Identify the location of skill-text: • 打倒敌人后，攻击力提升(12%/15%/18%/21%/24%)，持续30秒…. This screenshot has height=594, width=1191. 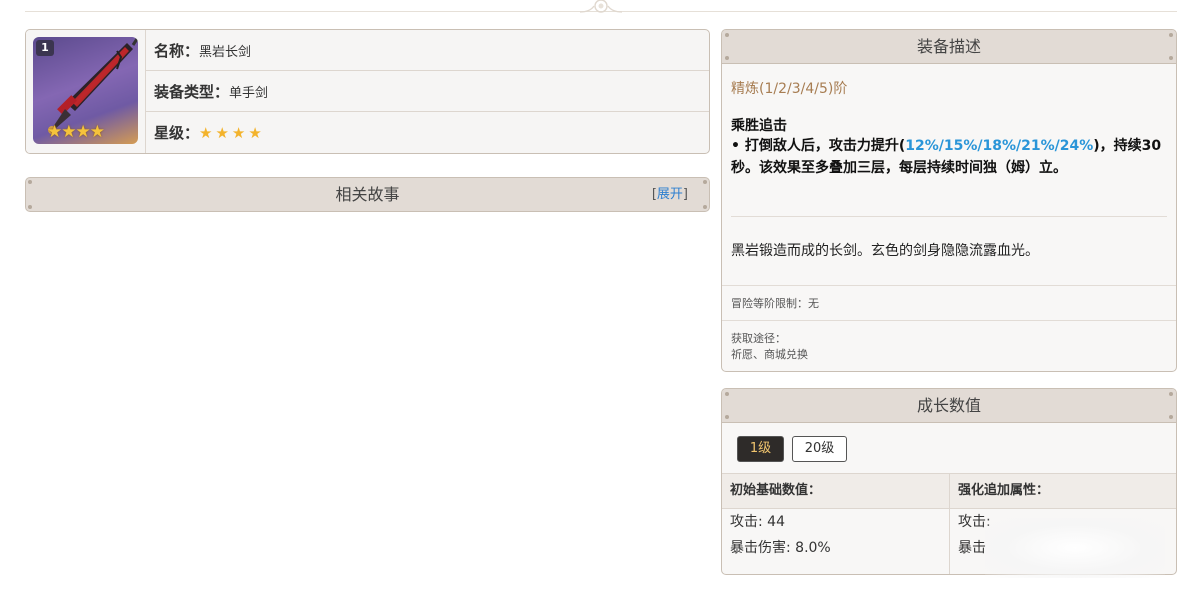
(949, 157).